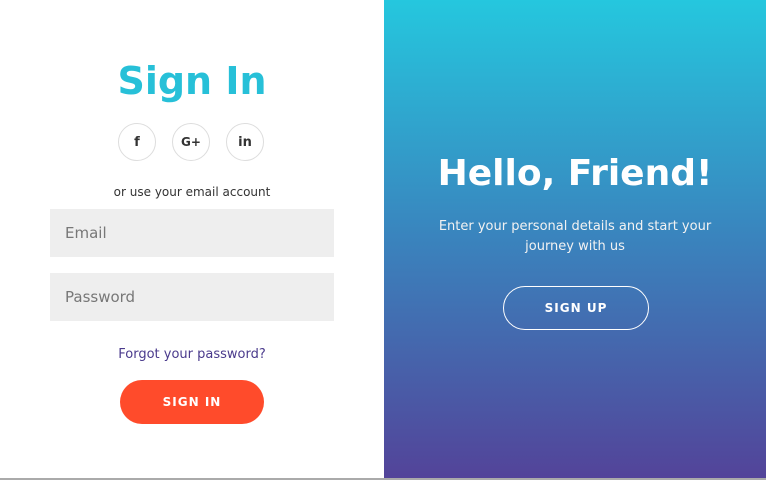 This screenshot has height=480, width=766. Describe the element at coordinates (192, 192) in the screenshot. I see `email-hint-text: or use your email account` at that location.